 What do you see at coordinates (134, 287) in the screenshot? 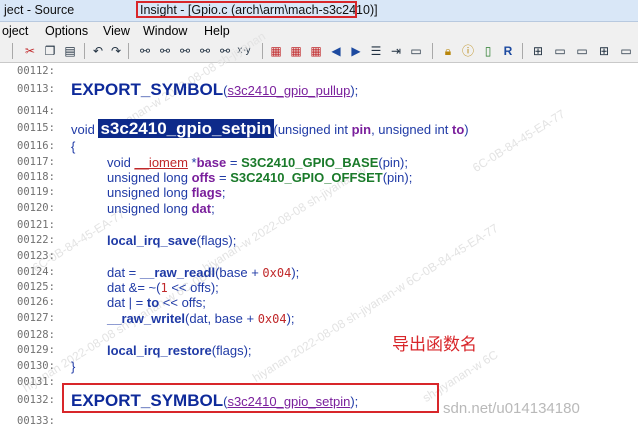
I see `code-expr: dat &= ~(` at bounding box center [134, 287].